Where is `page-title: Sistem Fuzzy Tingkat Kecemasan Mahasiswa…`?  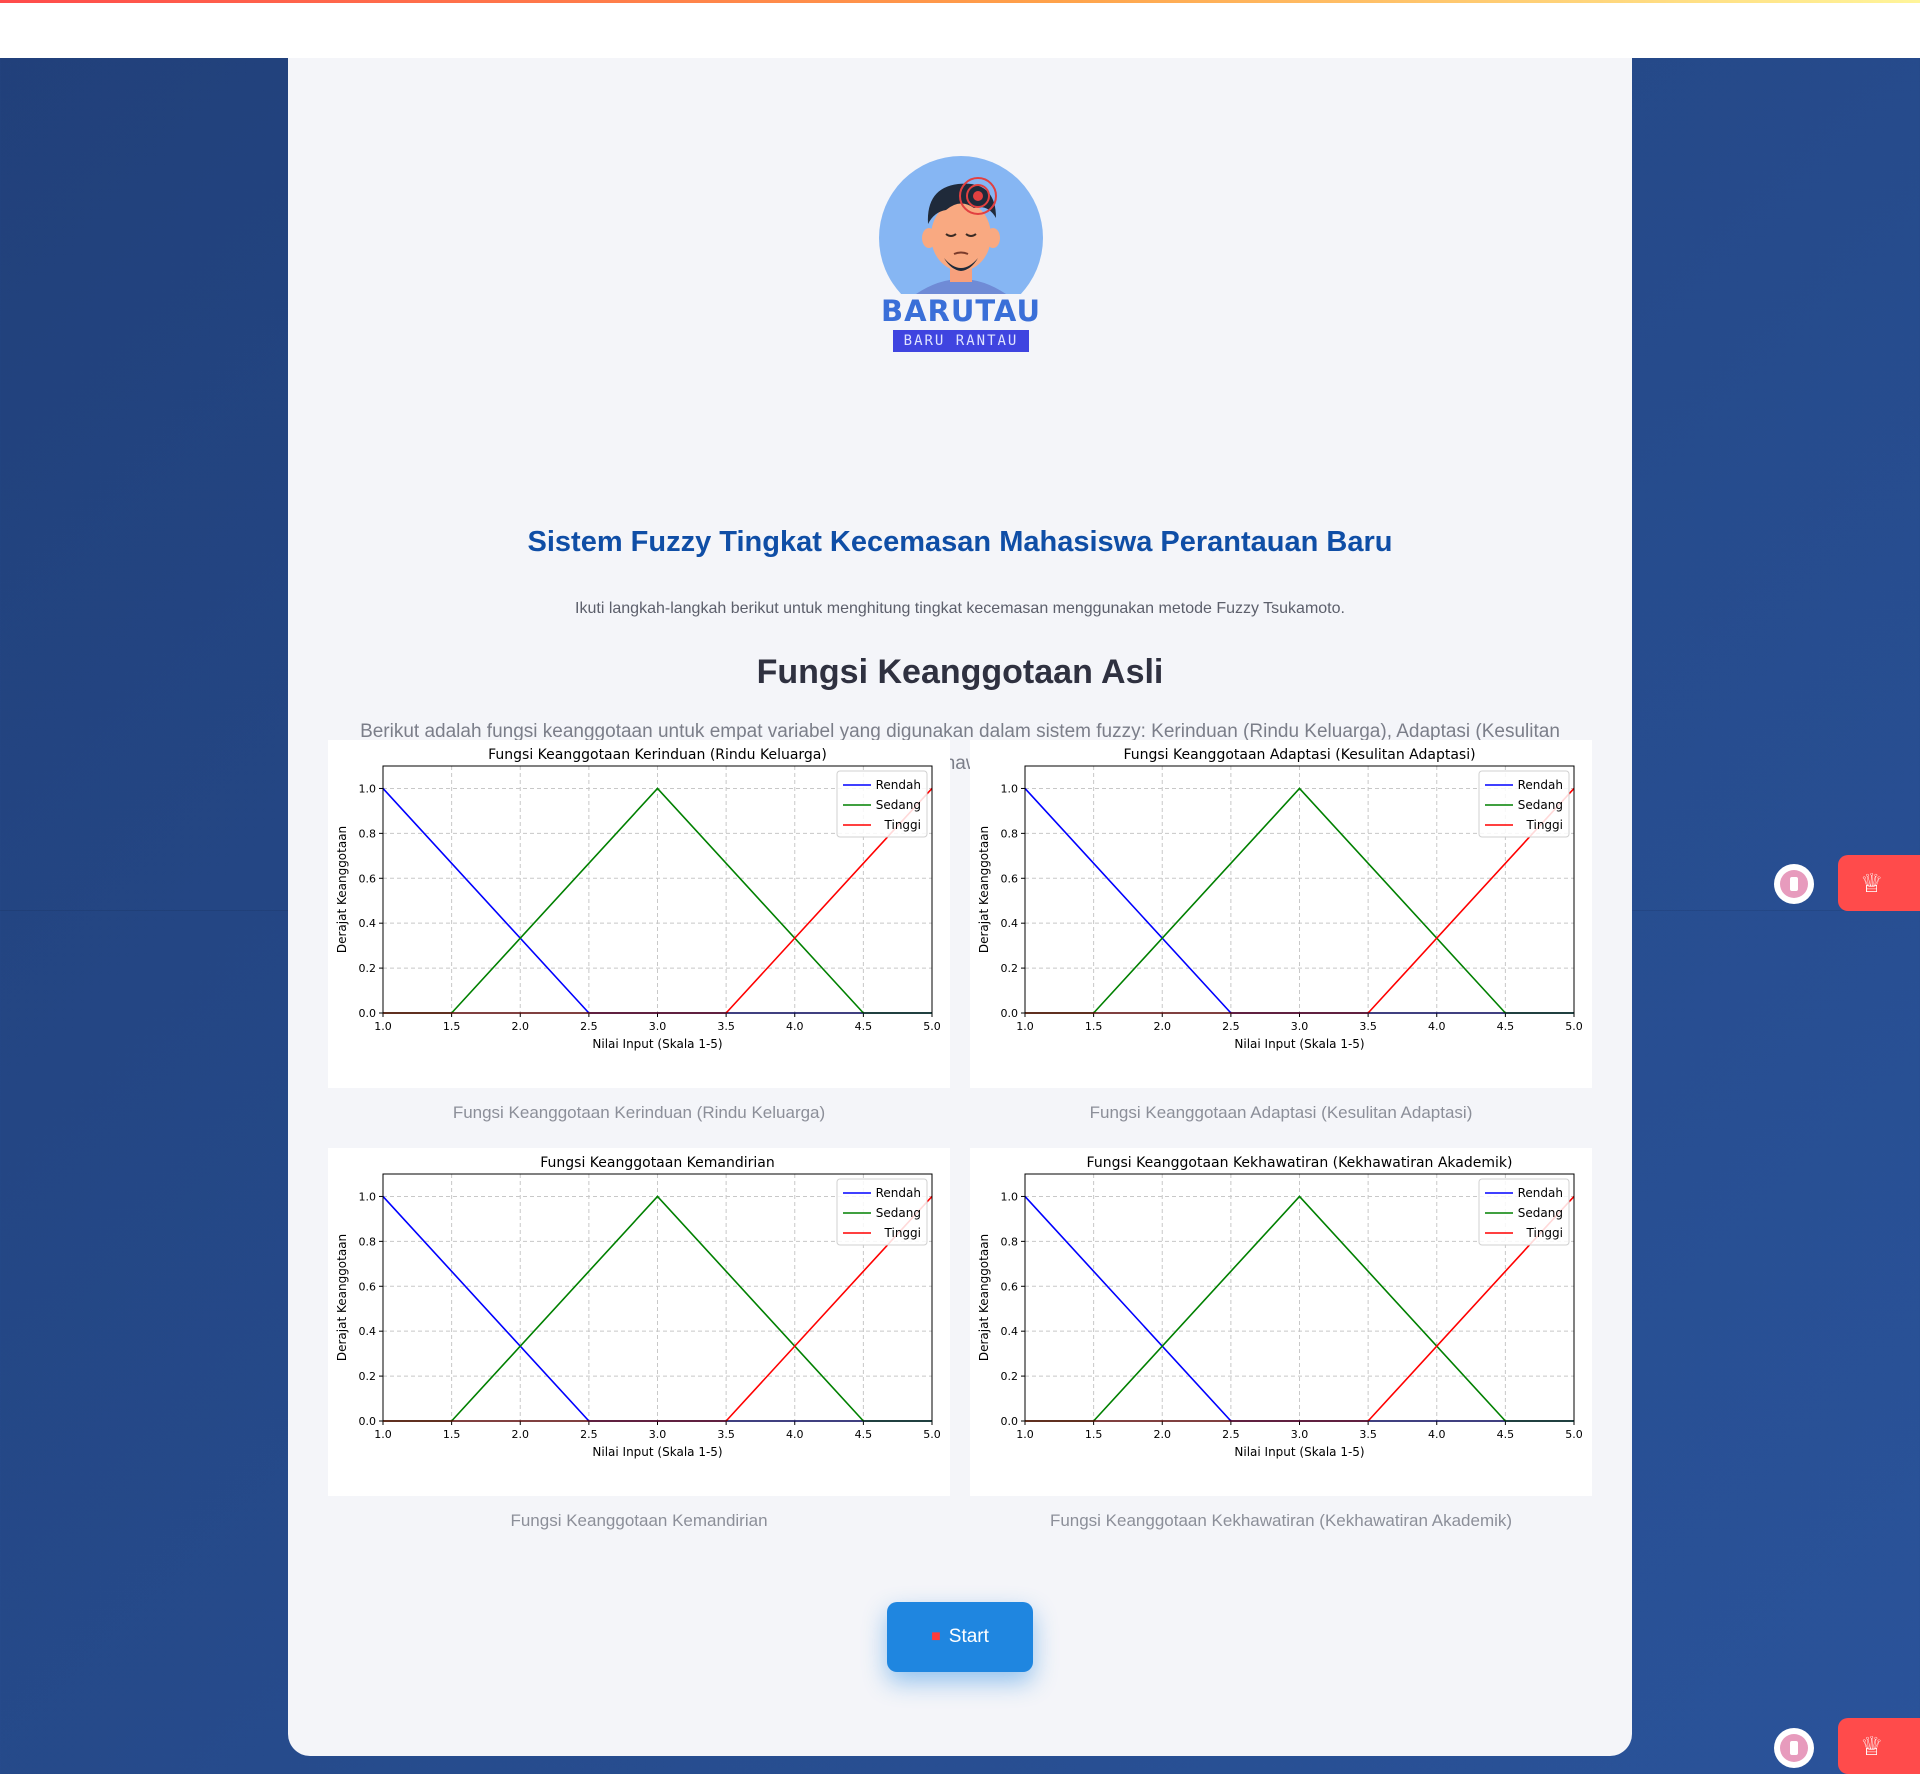 page-title: Sistem Fuzzy Tingkat Kecemasan Mahasiswa… is located at coordinates (960, 542).